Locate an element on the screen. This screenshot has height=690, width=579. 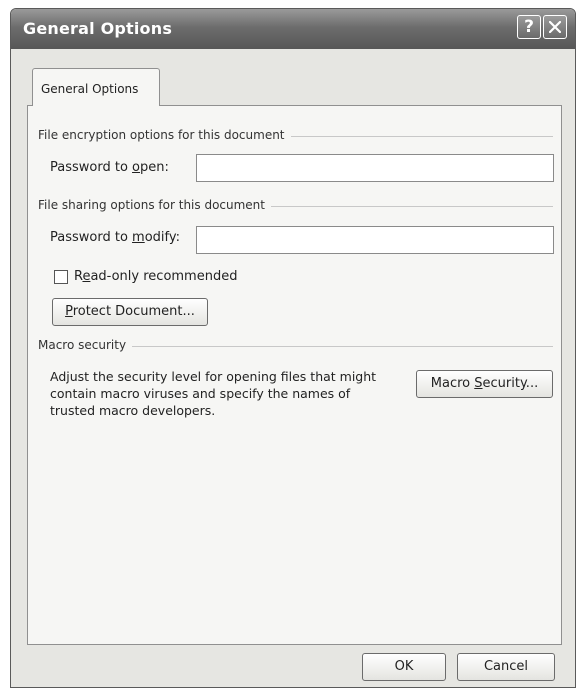
close-button is located at coordinates (555, 27).